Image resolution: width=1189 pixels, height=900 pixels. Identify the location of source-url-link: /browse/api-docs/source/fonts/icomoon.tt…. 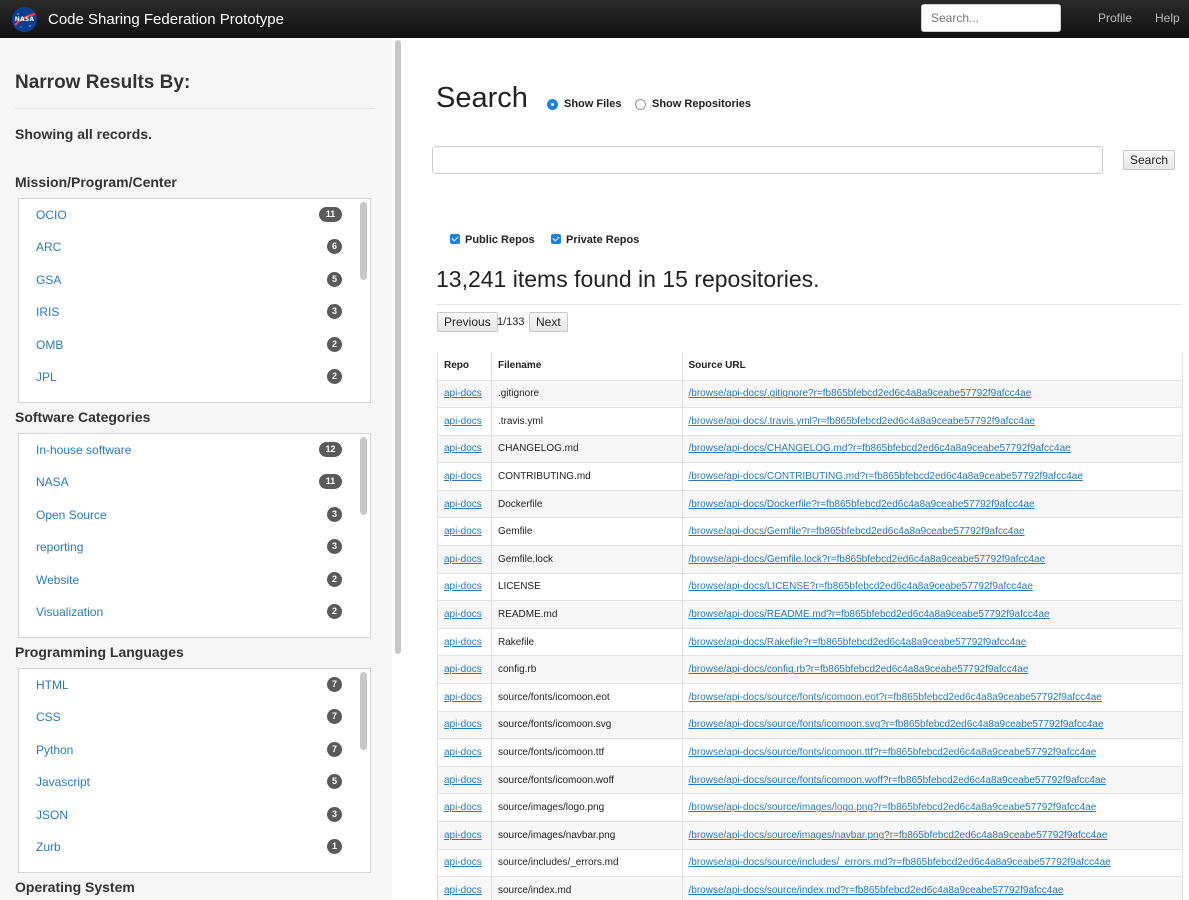
(893, 752).